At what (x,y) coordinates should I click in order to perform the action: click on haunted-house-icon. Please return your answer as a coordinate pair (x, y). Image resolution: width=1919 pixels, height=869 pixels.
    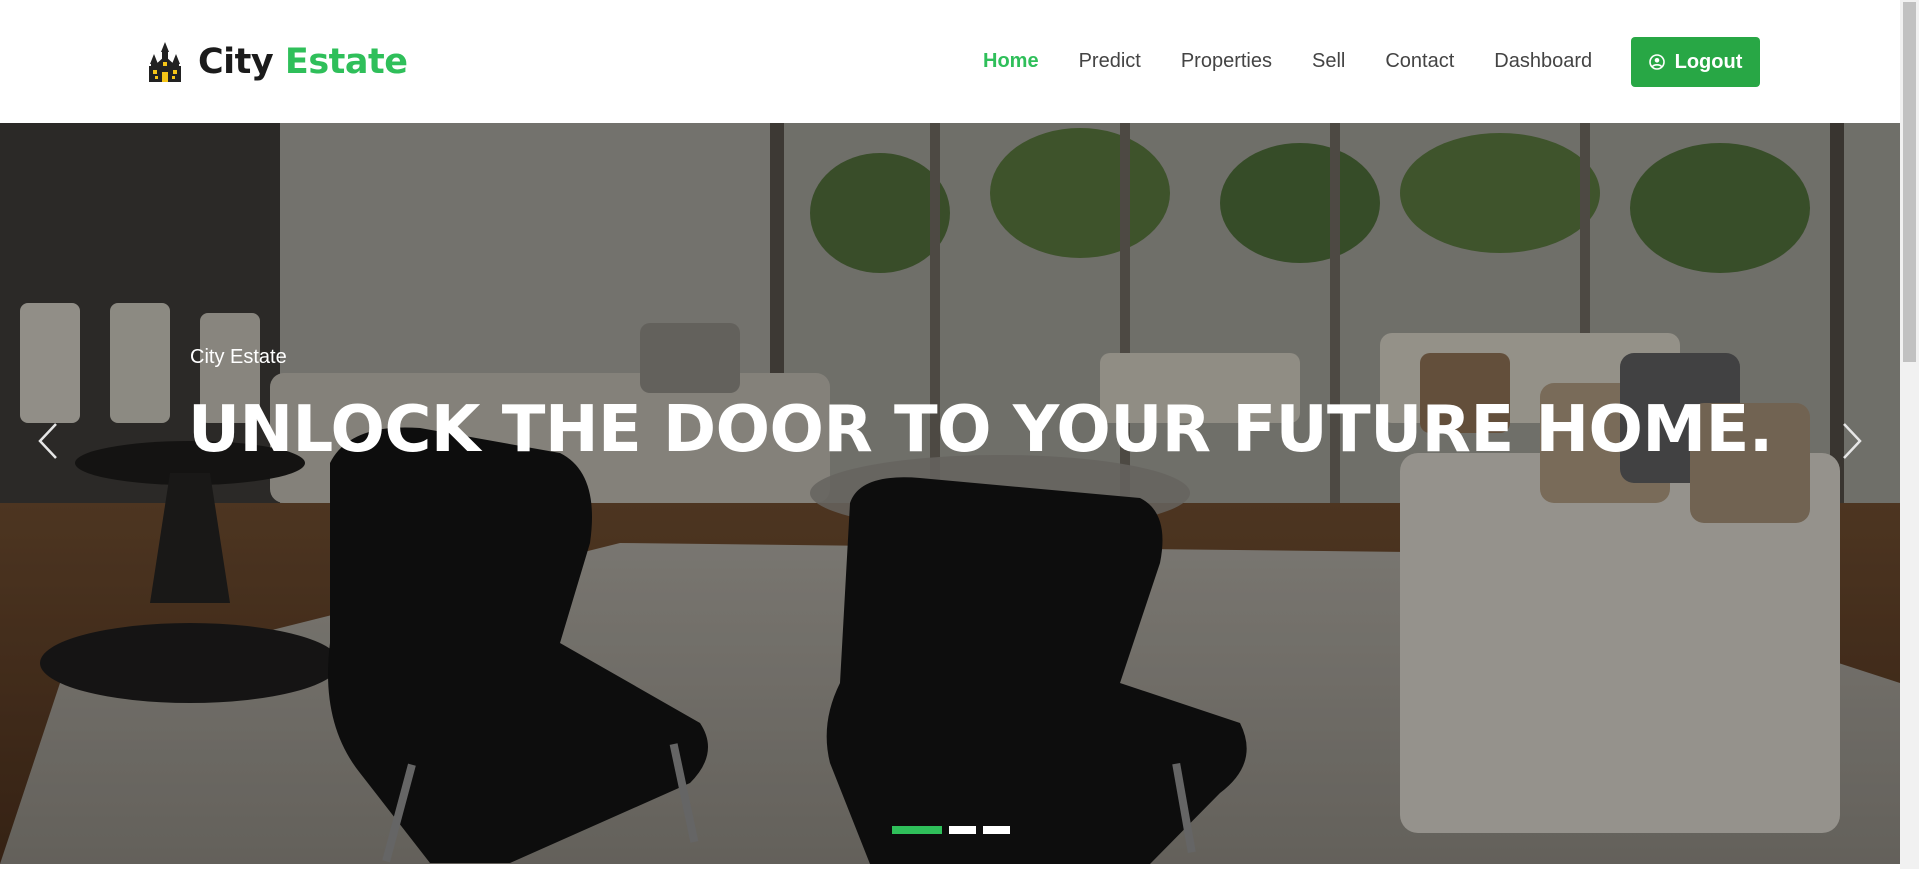
    Looking at the image, I should click on (165, 62).